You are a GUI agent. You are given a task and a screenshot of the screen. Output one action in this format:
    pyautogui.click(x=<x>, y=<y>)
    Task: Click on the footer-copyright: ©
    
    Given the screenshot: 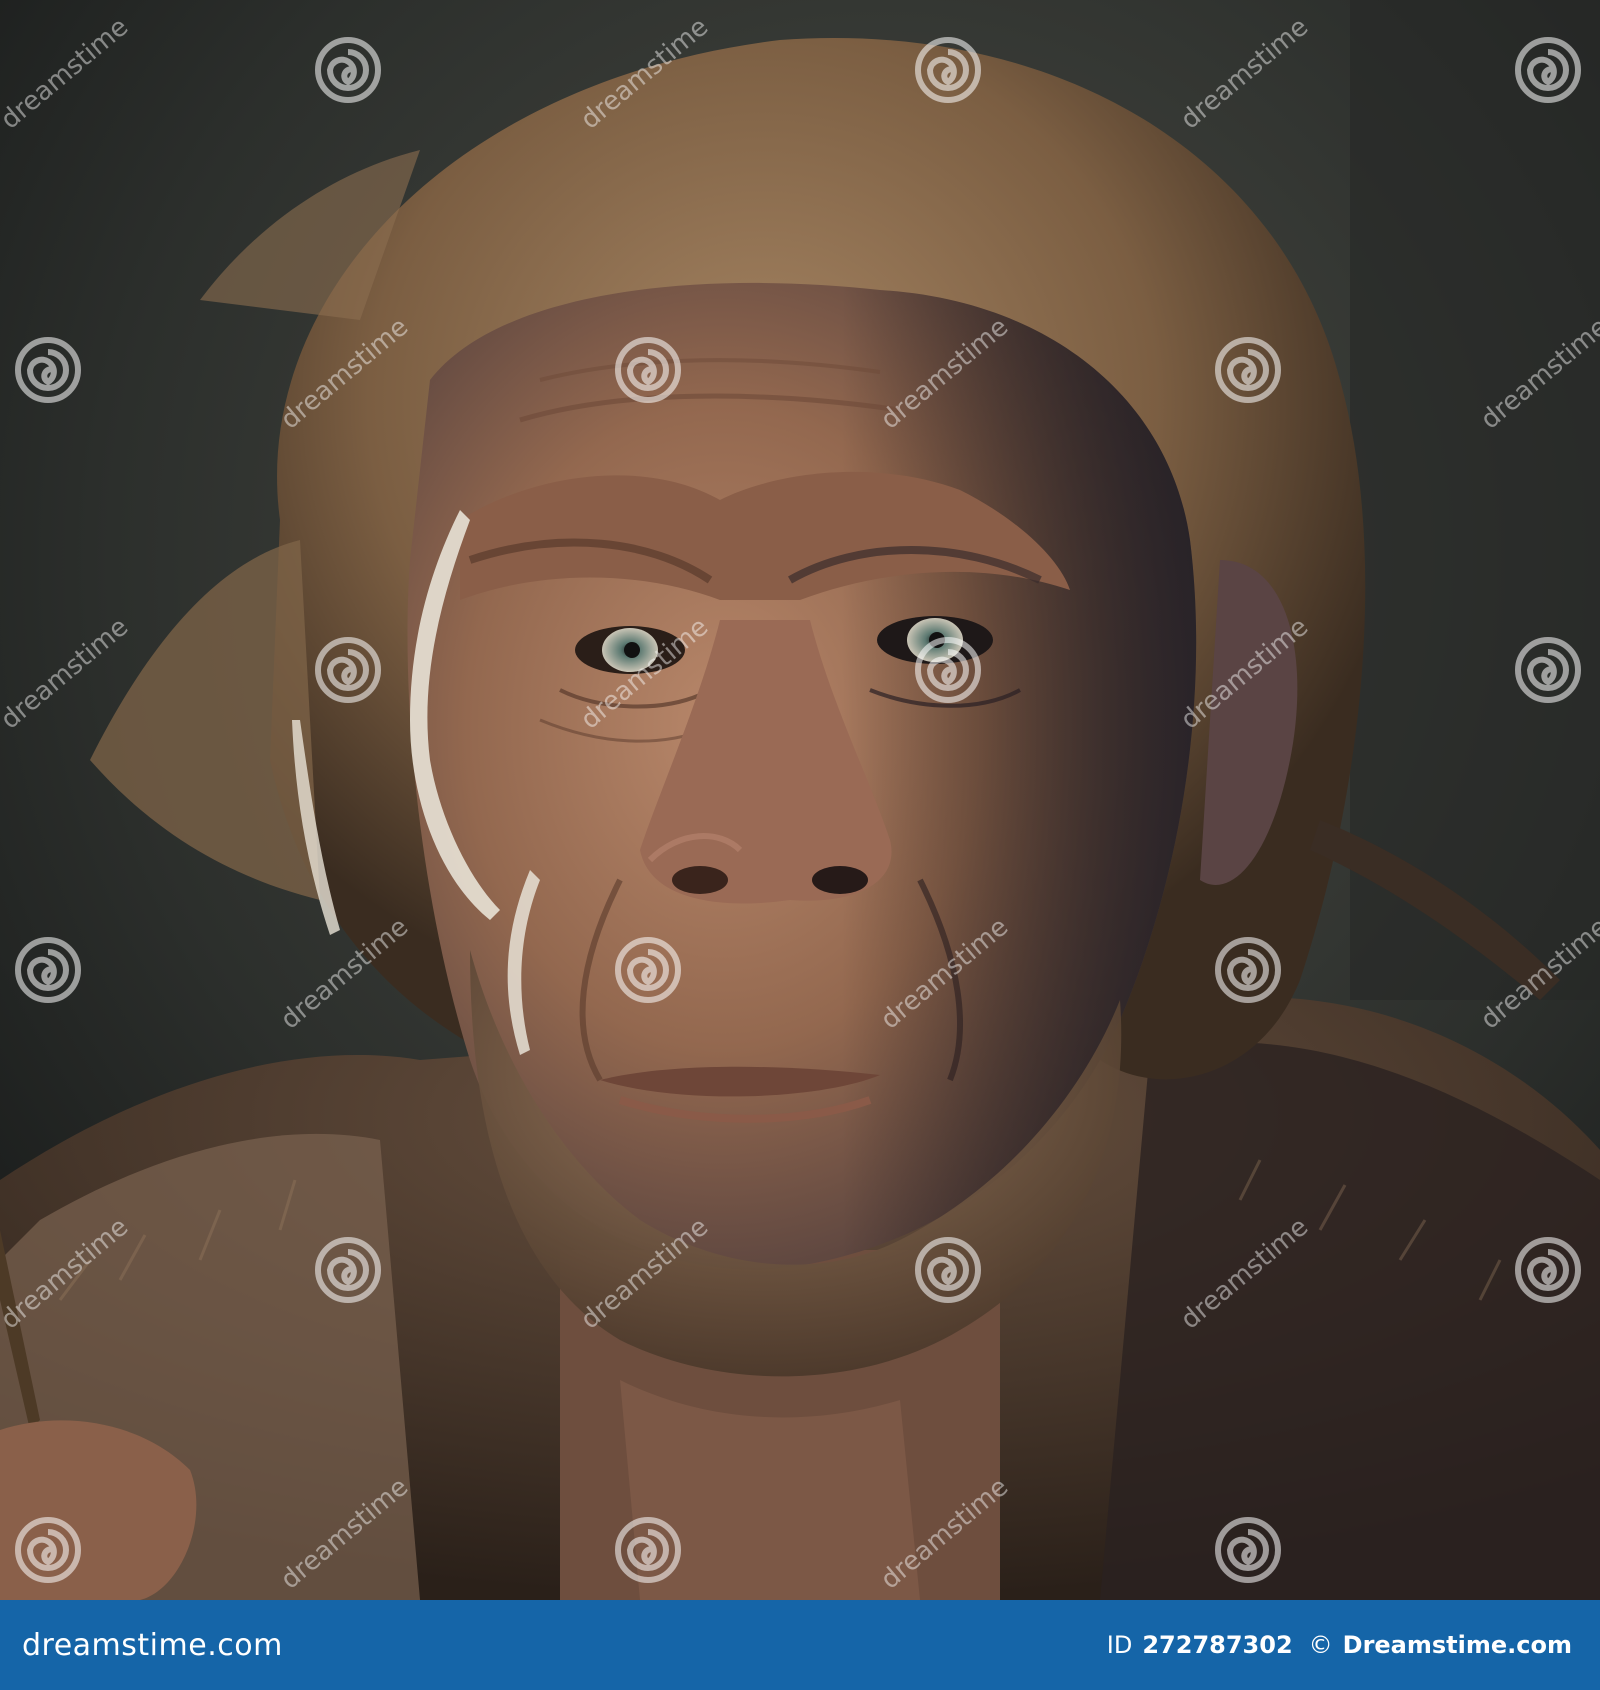 What is the action you would take?
    pyautogui.click(x=1320, y=1645)
    